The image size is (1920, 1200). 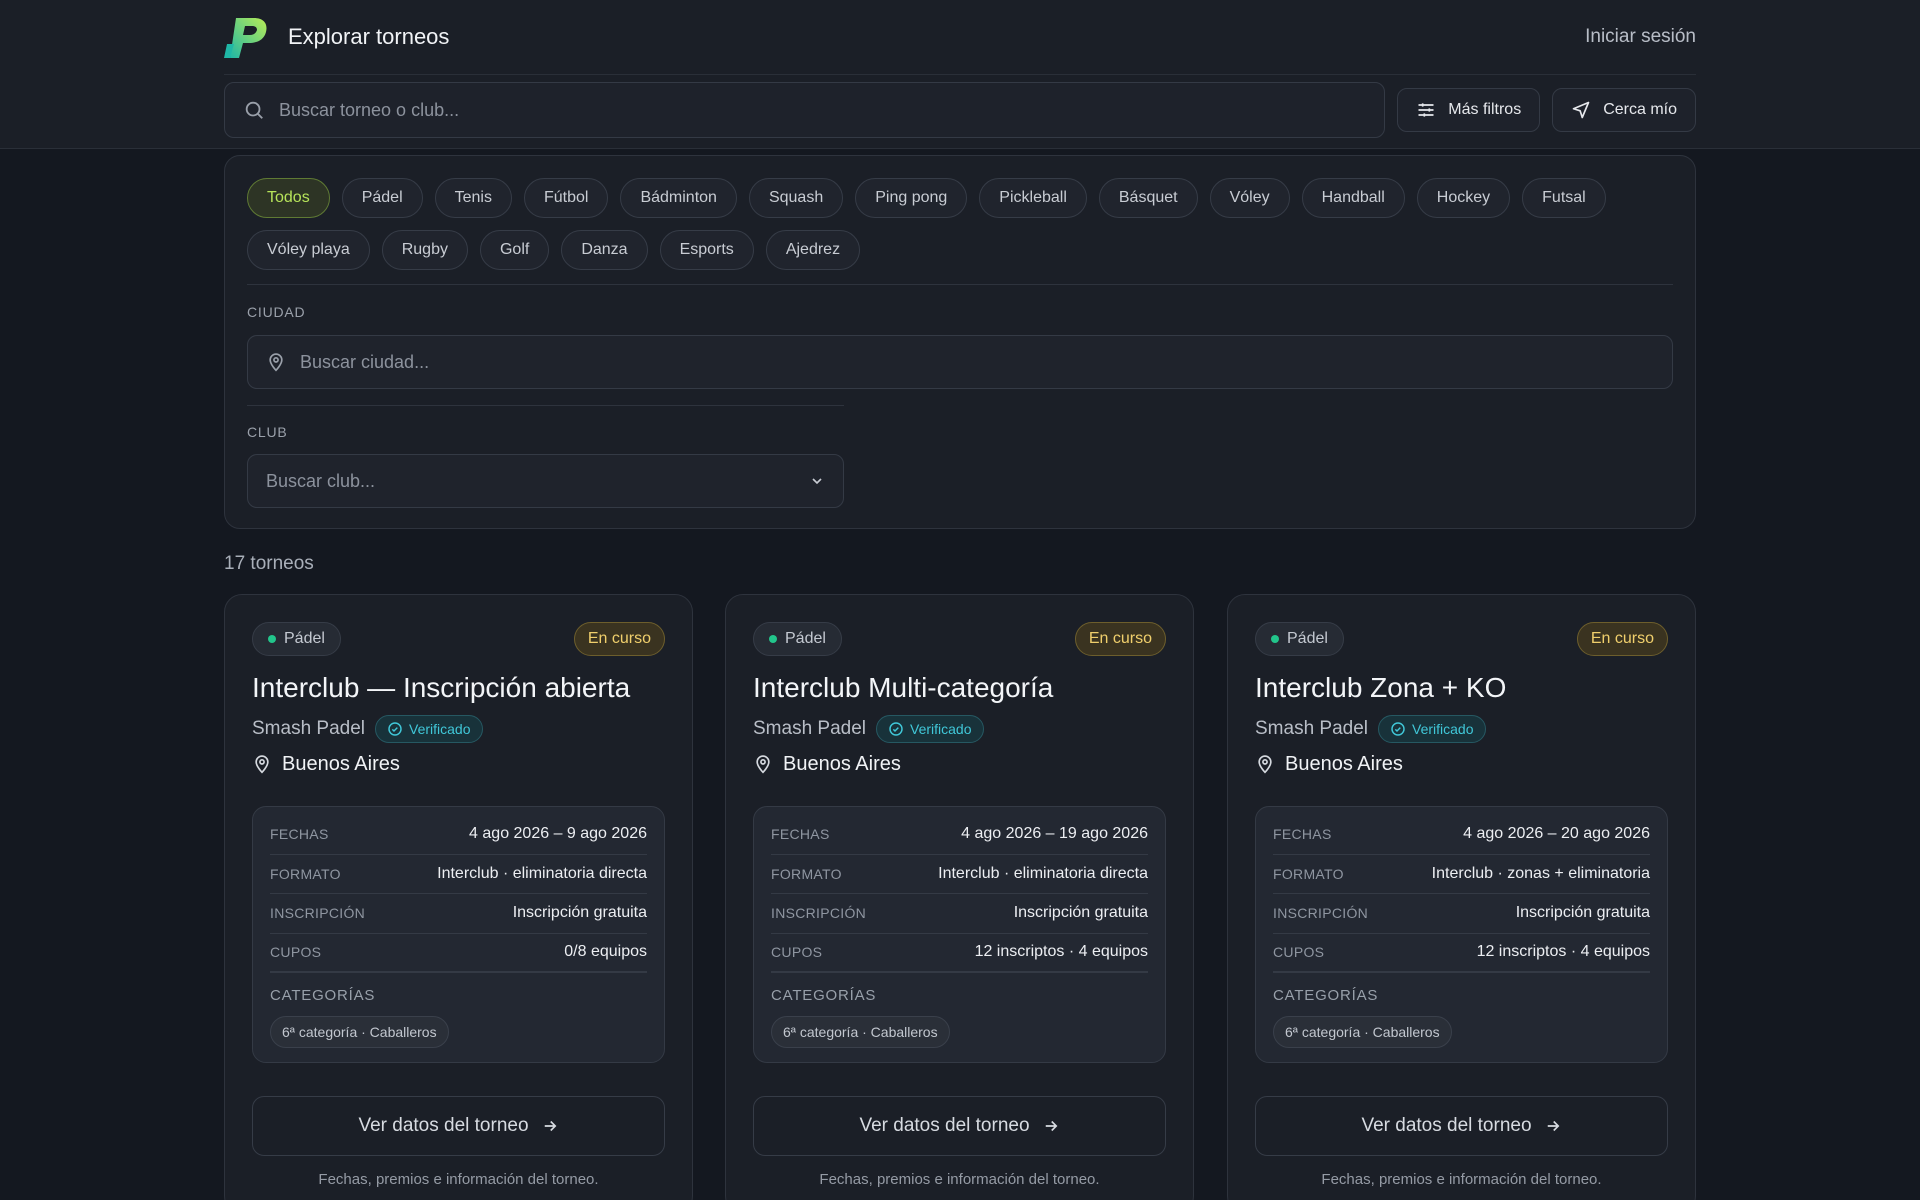 I want to click on sport-chip: Handball, so click(x=1353, y=198).